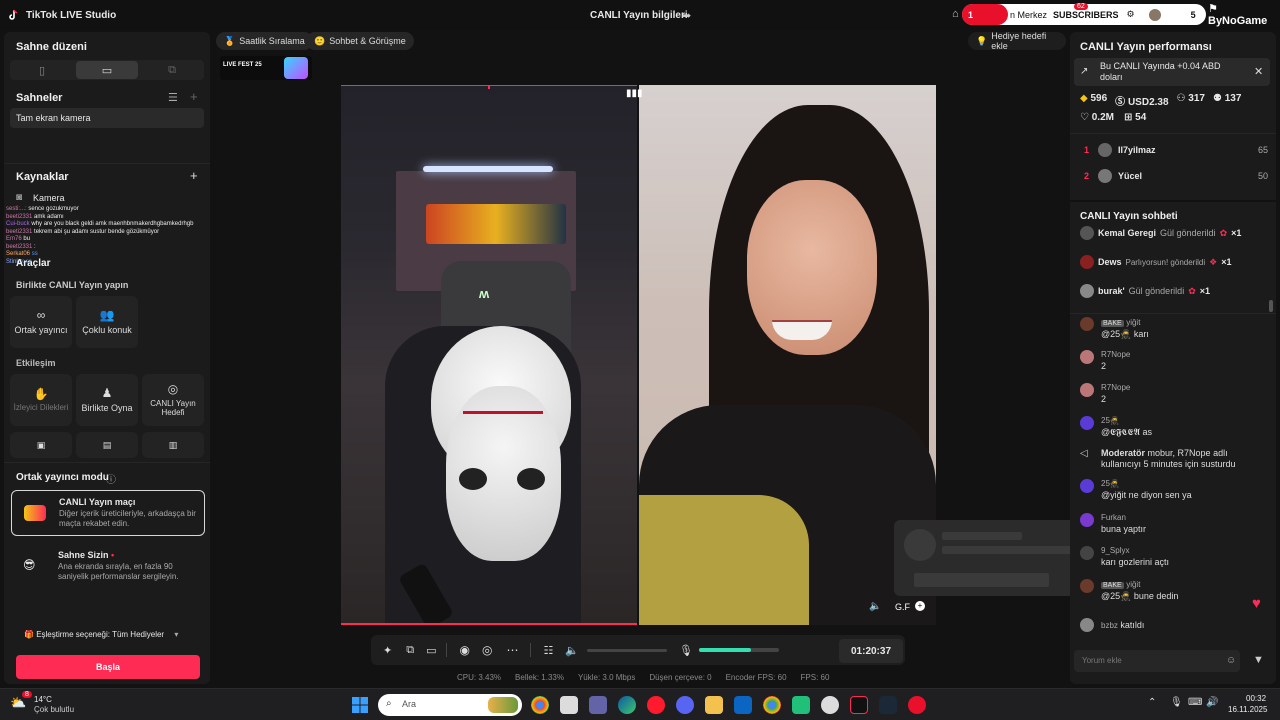  Describe the element at coordinates (772, 705) in the screenshot. I see `chrome-alt-icon` at that location.